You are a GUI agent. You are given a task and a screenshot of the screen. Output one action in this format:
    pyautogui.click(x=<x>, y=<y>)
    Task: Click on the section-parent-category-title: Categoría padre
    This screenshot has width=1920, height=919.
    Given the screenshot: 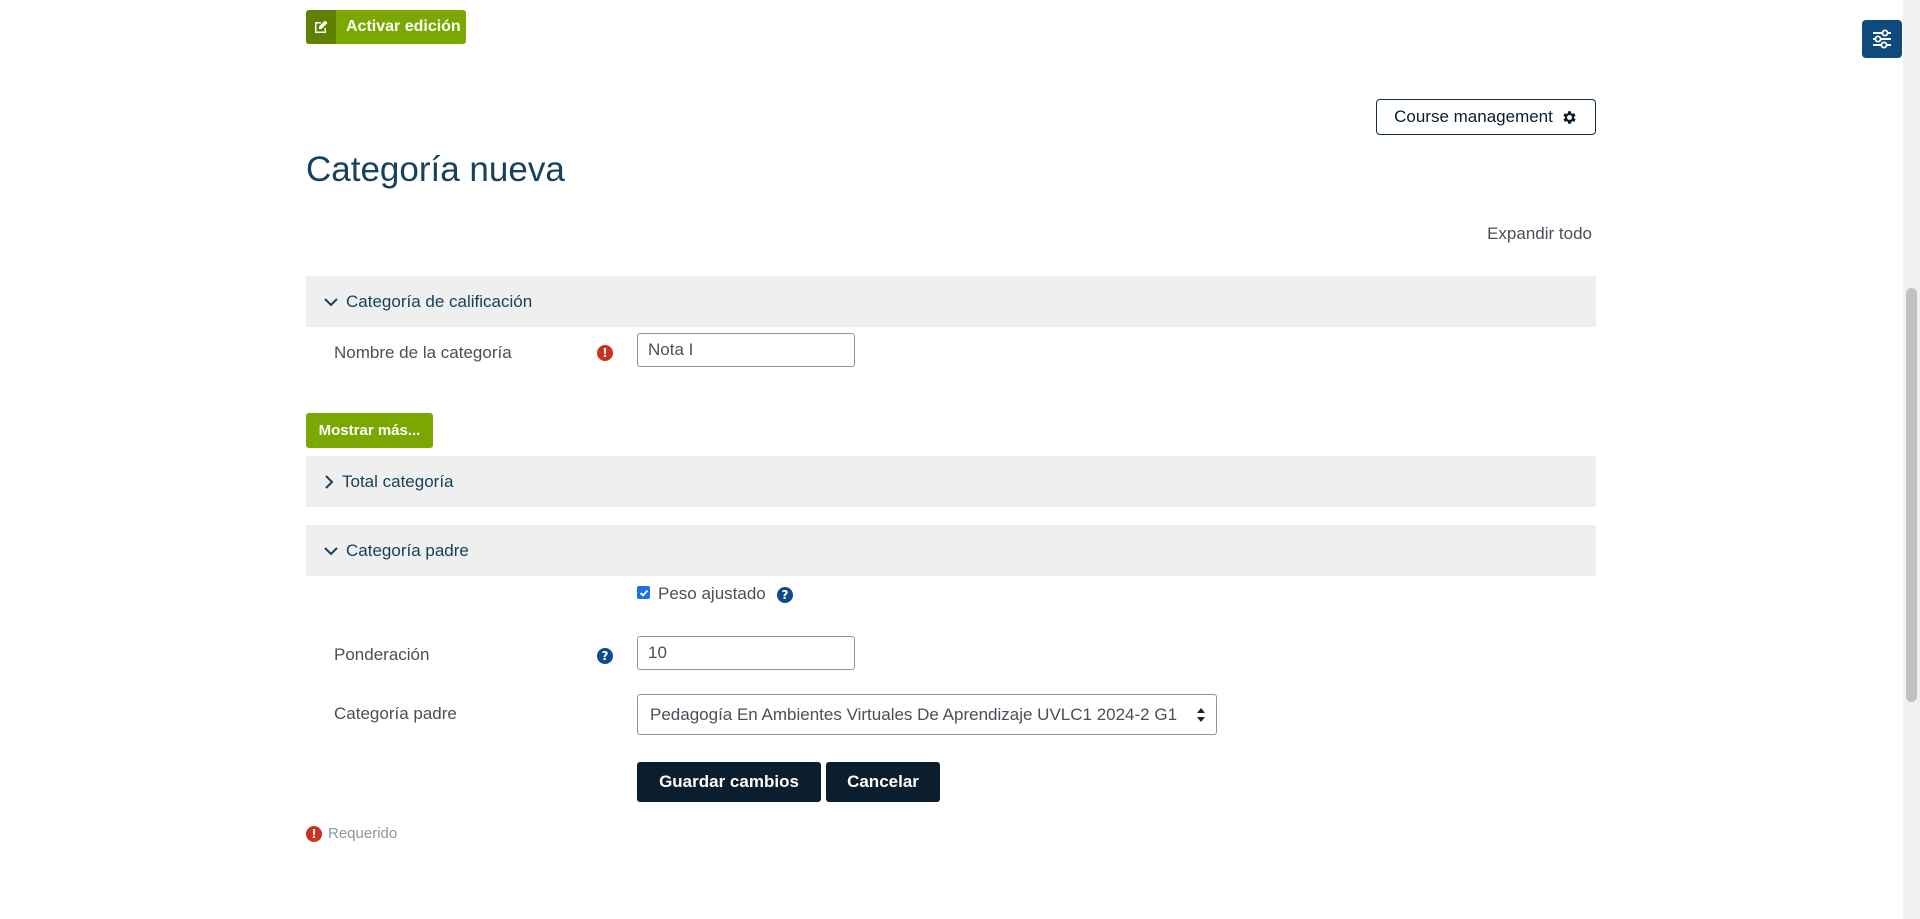 What is the action you would take?
    pyautogui.click(x=407, y=550)
    